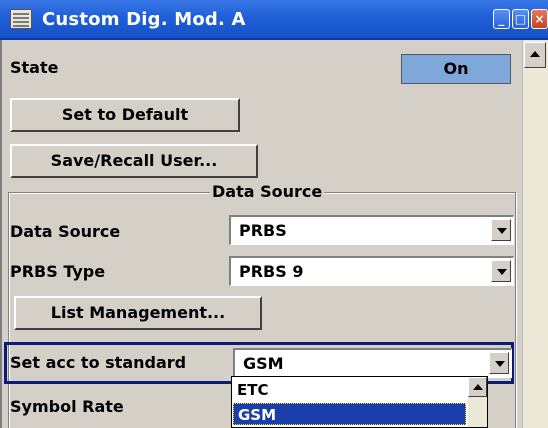 This screenshot has width=548, height=428. Describe the element at coordinates (456, 69) in the screenshot. I see `state-toggle-button: On` at that location.